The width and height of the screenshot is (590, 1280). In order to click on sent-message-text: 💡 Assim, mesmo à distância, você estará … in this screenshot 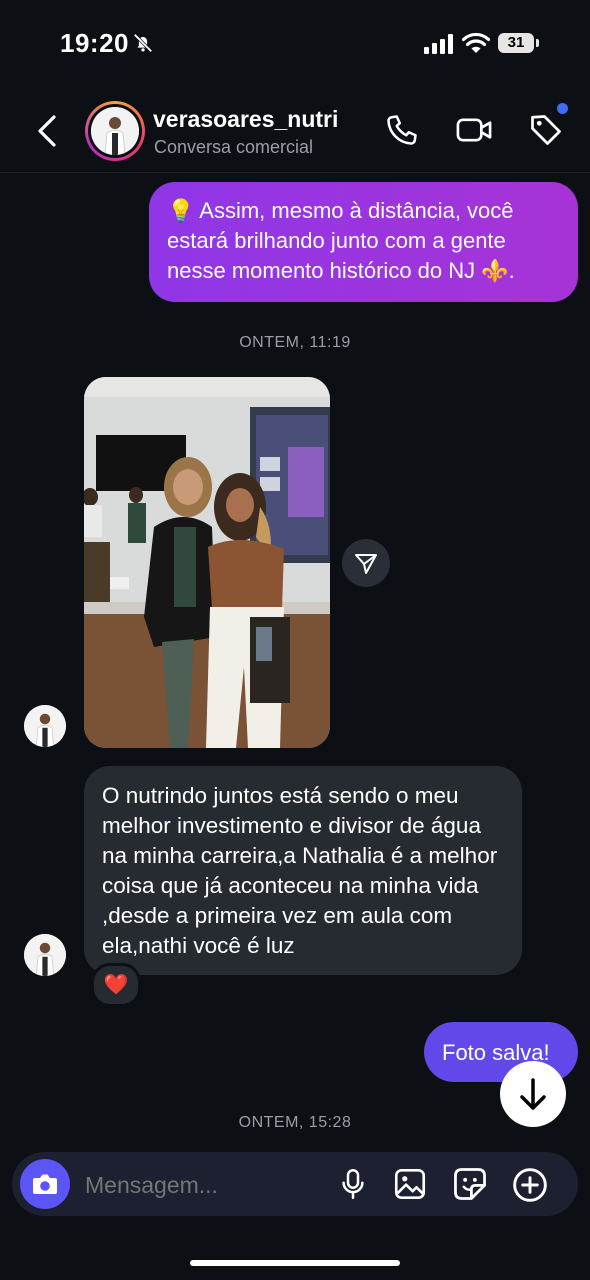, I will do `click(341, 240)`.